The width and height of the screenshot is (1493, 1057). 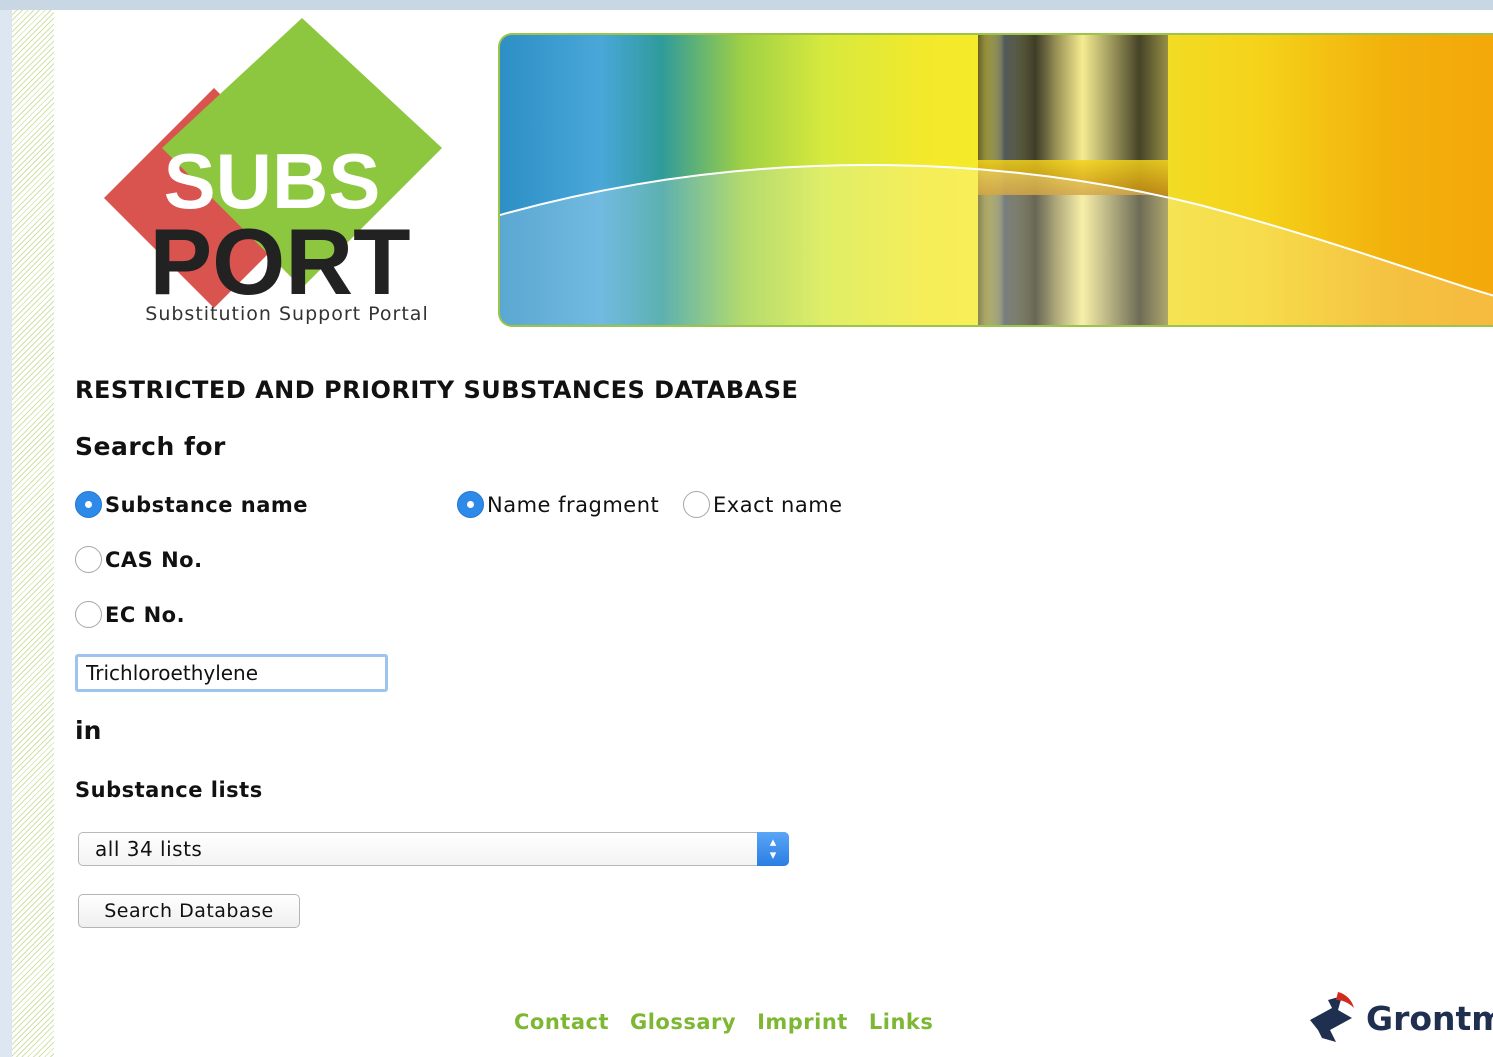 I want to click on substance-lists-select: all 34 lists ▴ ▾, so click(x=433, y=849).